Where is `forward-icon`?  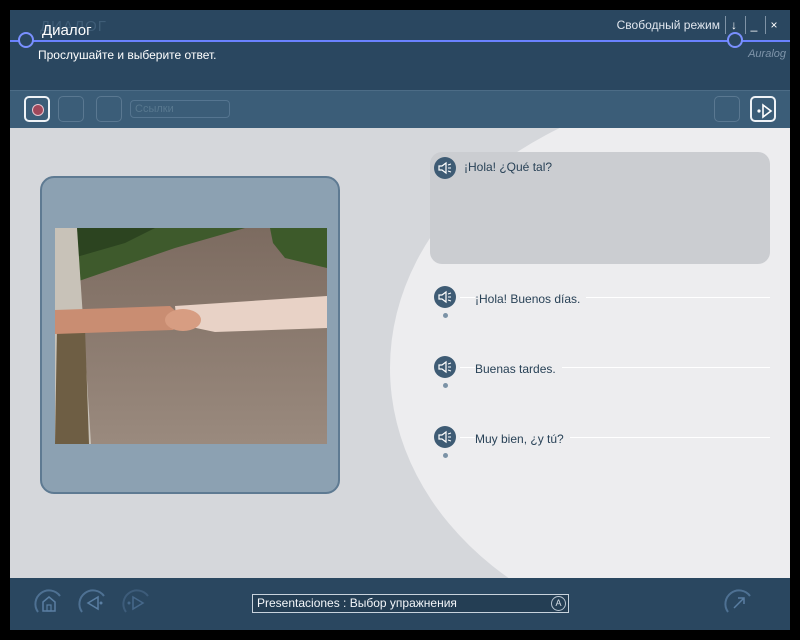
forward-icon is located at coordinates (135, 601).